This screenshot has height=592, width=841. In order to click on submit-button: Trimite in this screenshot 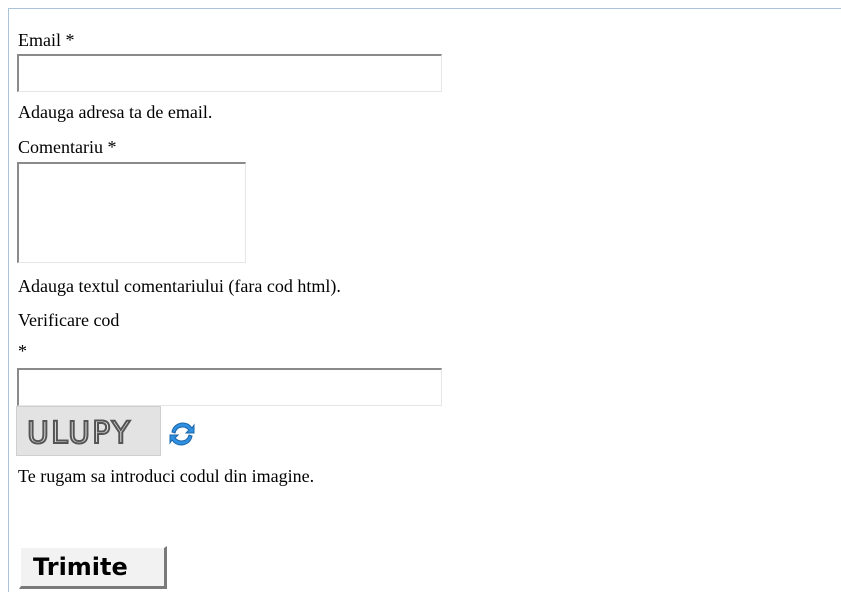, I will do `click(93, 567)`.